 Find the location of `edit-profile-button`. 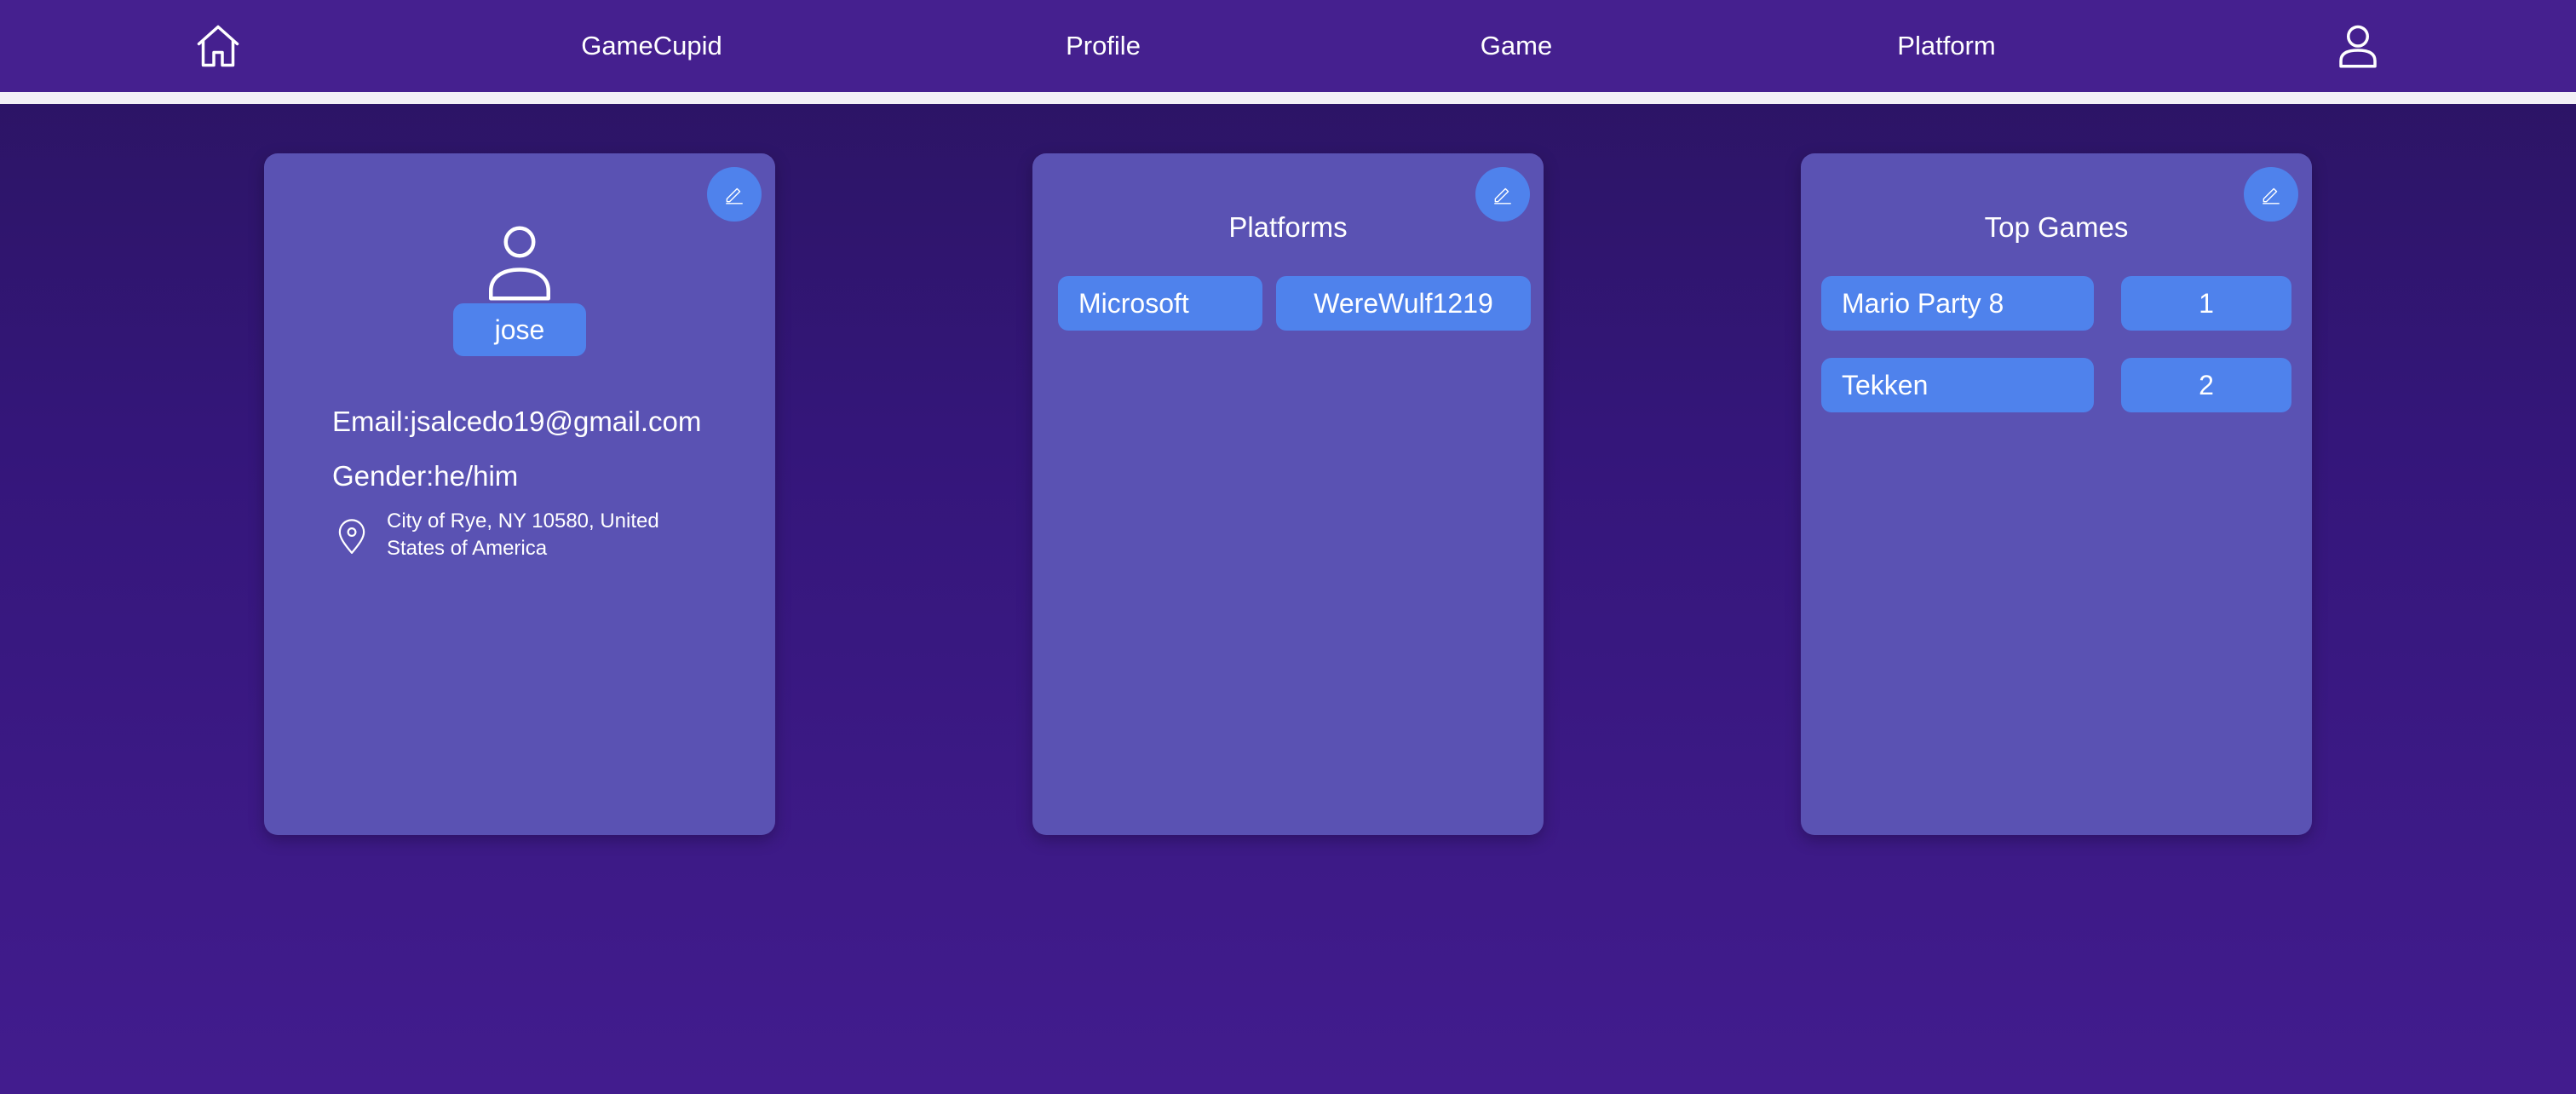

edit-profile-button is located at coordinates (735, 194).